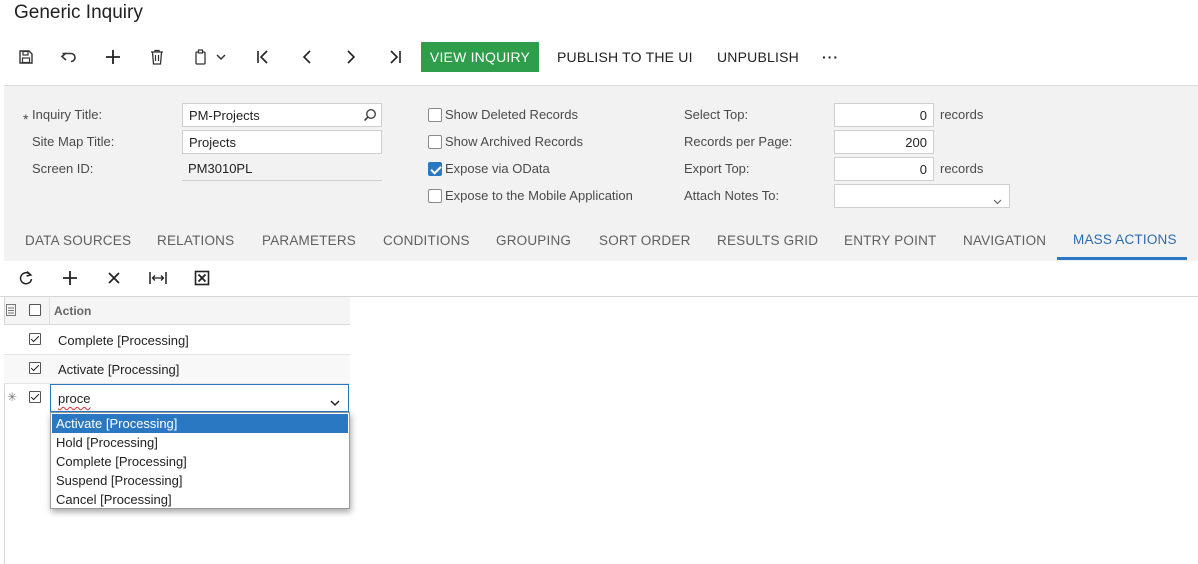 Image resolution: width=1198 pixels, height=564 pixels. What do you see at coordinates (202, 278) in the screenshot?
I see `export-excel-icon` at bounding box center [202, 278].